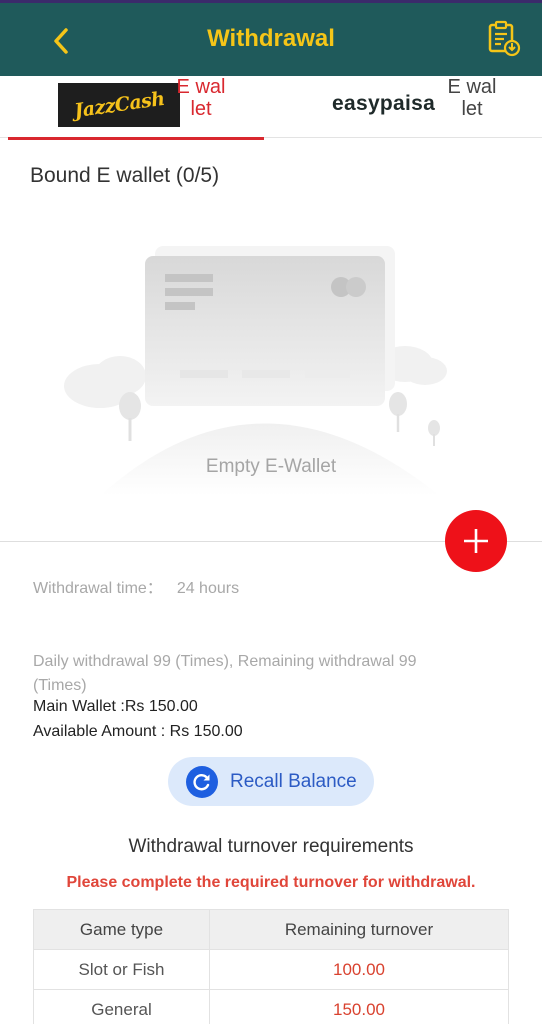 This screenshot has width=542, height=1024. I want to click on plus-icon, so click(476, 541).